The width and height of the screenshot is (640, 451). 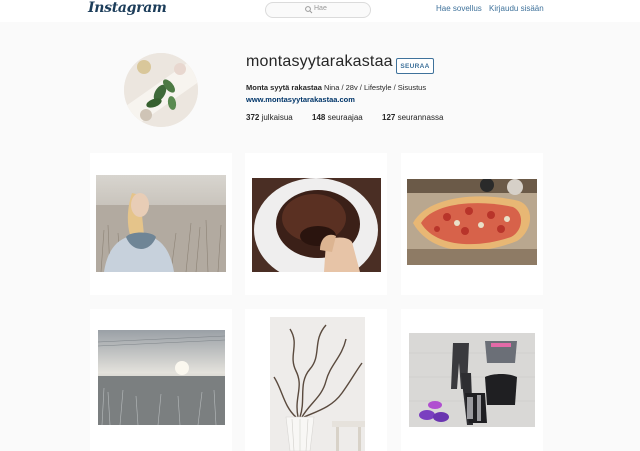 I want to click on stat-following: 127 seurannassa, so click(x=412, y=117).